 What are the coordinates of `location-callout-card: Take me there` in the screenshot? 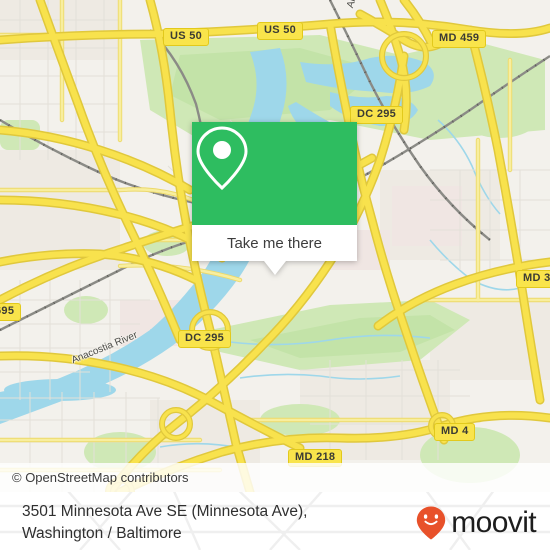 It's located at (274, 198).